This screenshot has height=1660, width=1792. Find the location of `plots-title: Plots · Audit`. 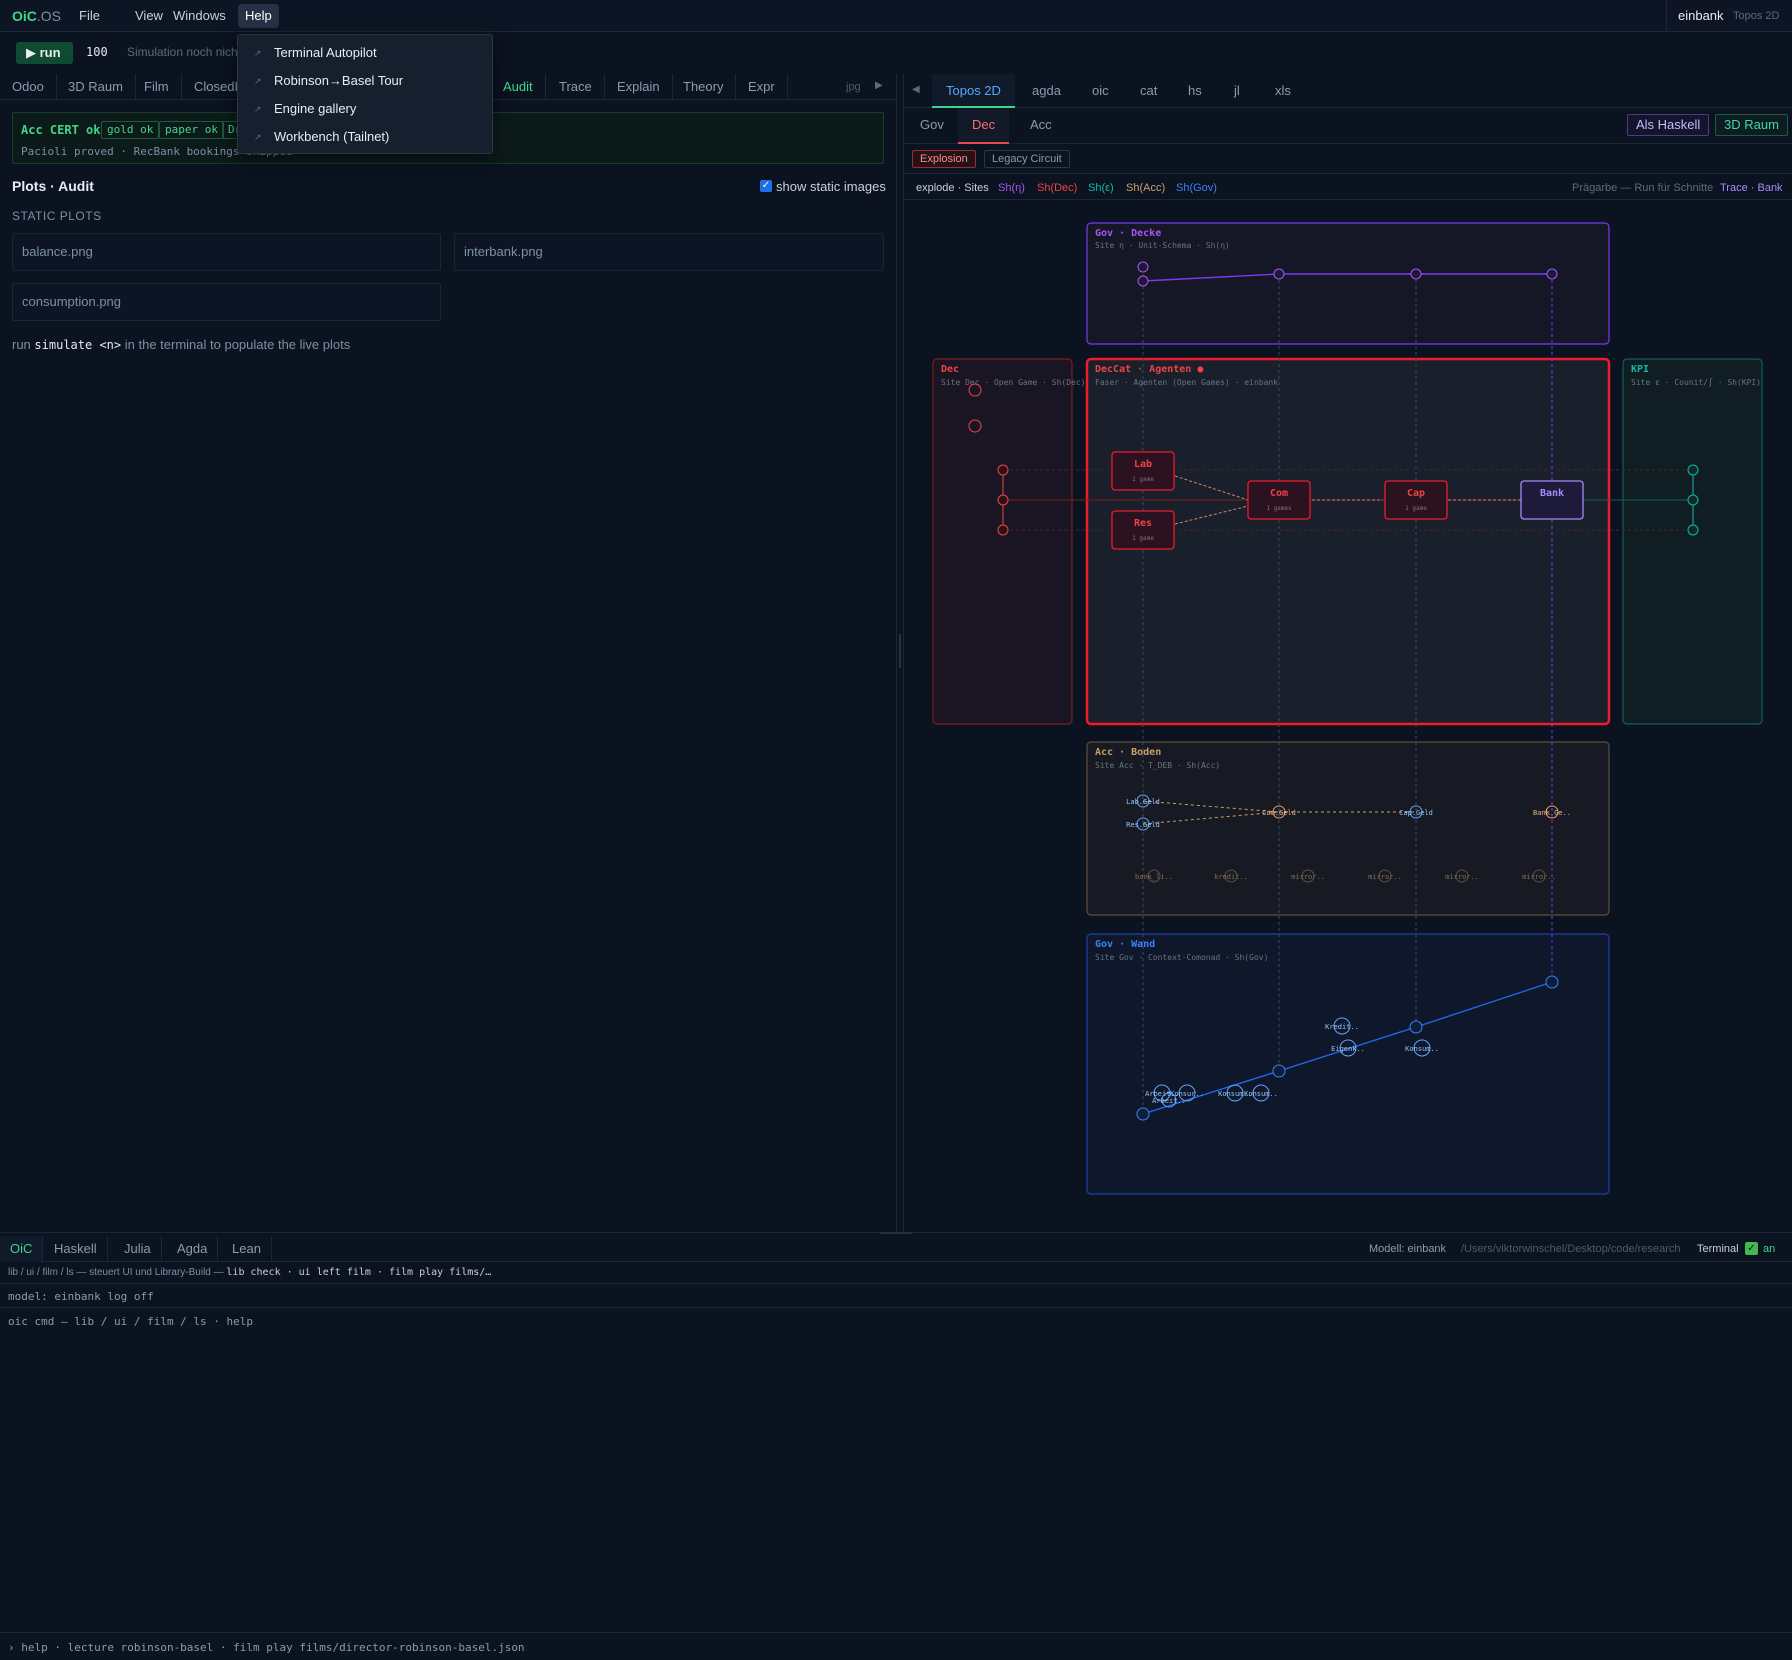

plots-title: Plots · Audit is located at coordinates (53, 186).